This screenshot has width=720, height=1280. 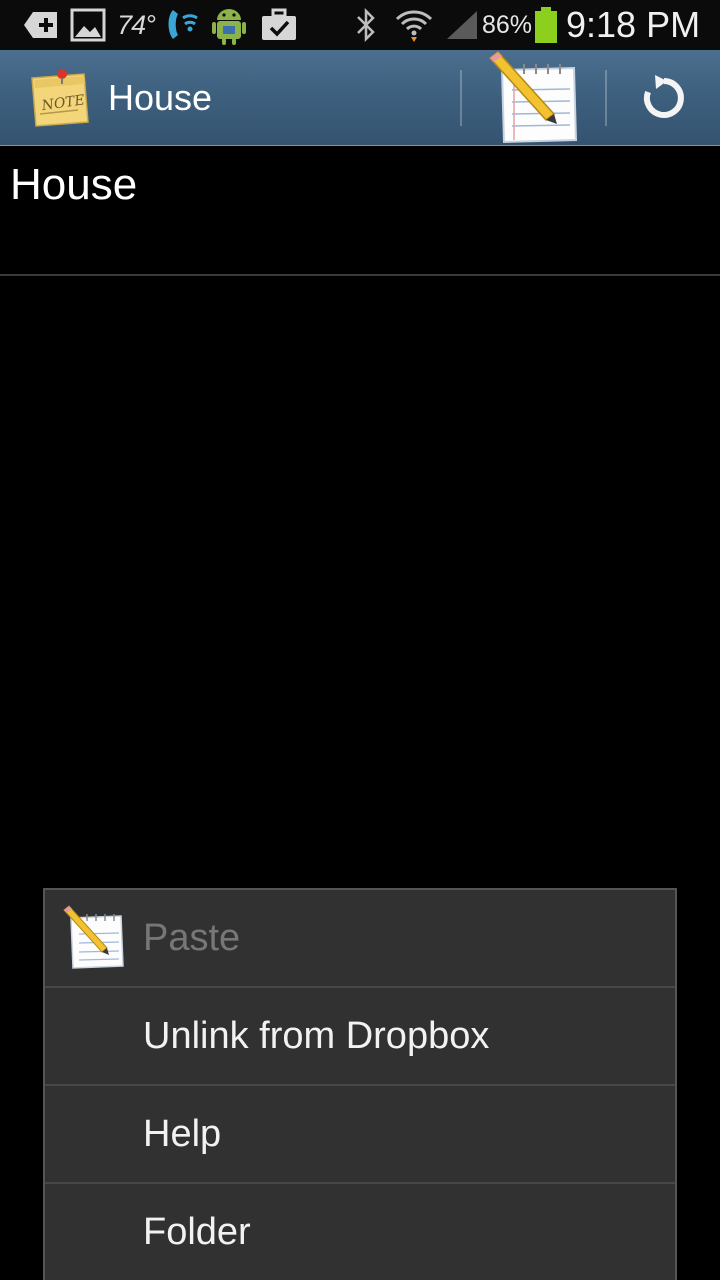 I want to click on wifi-icon, so click(x=414, y=25).